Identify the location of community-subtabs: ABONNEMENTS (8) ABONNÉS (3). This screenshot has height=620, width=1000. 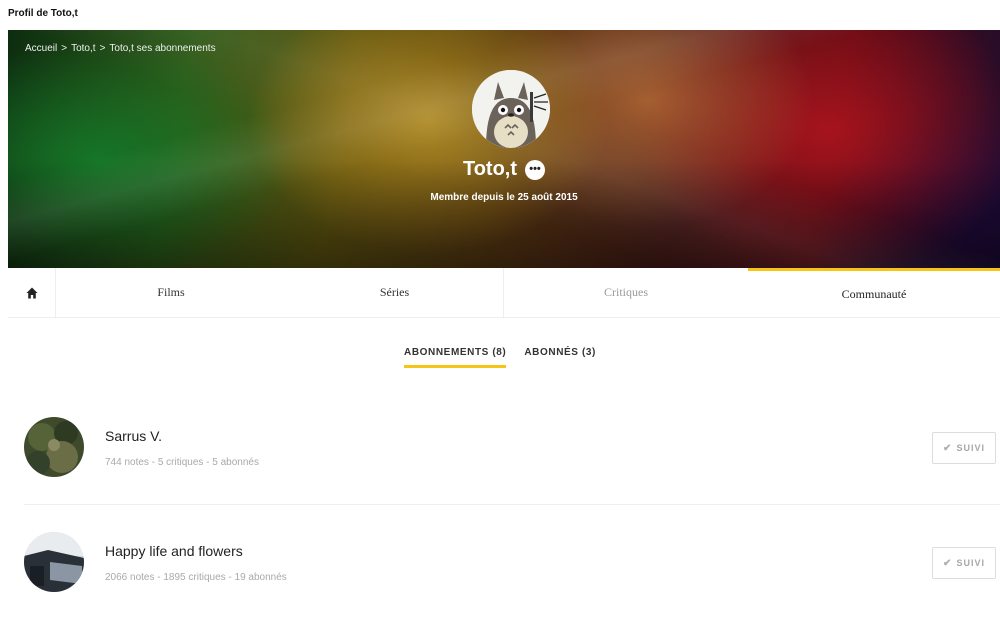
(500, 357).